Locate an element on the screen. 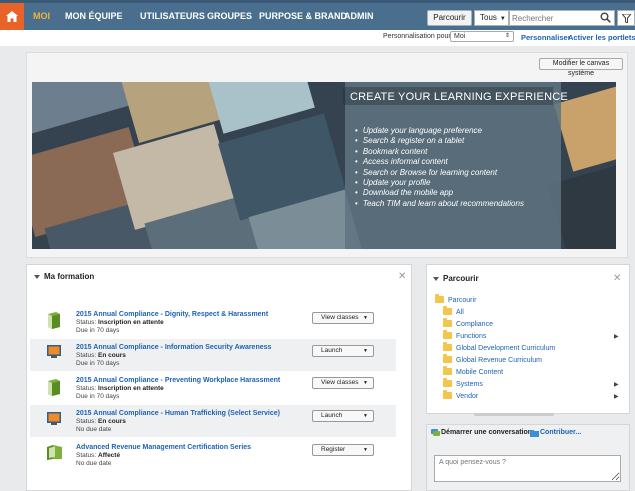  tree-item-functions: Functions is located at coordinates (465, 335).